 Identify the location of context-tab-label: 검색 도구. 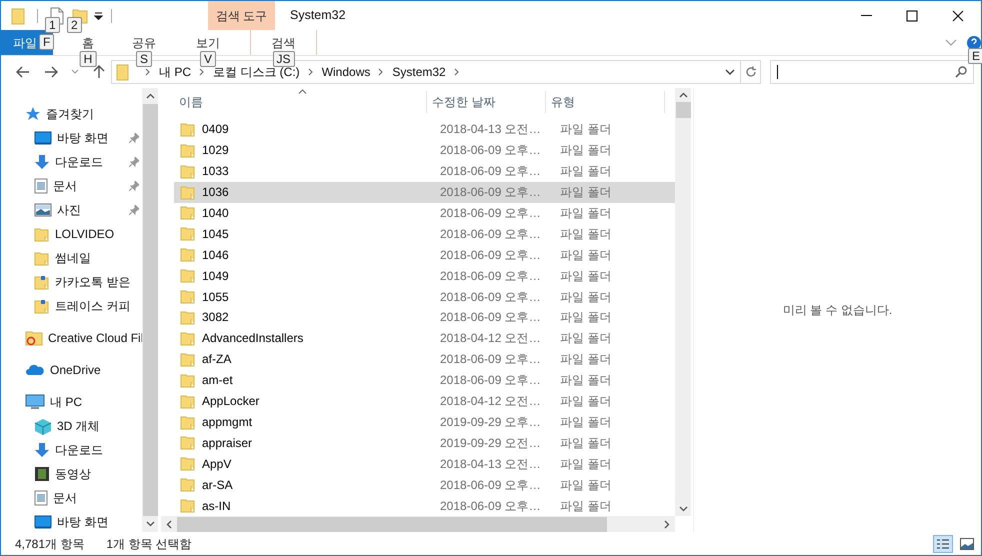
(241, 15).